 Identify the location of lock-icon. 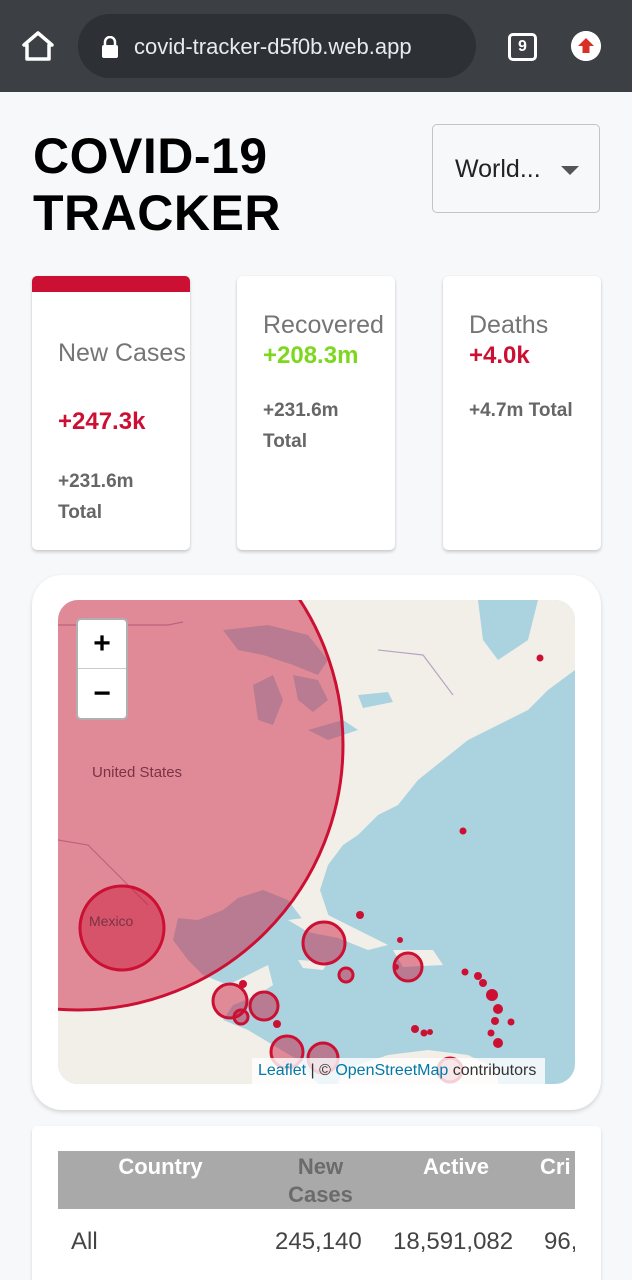
(110, 47).